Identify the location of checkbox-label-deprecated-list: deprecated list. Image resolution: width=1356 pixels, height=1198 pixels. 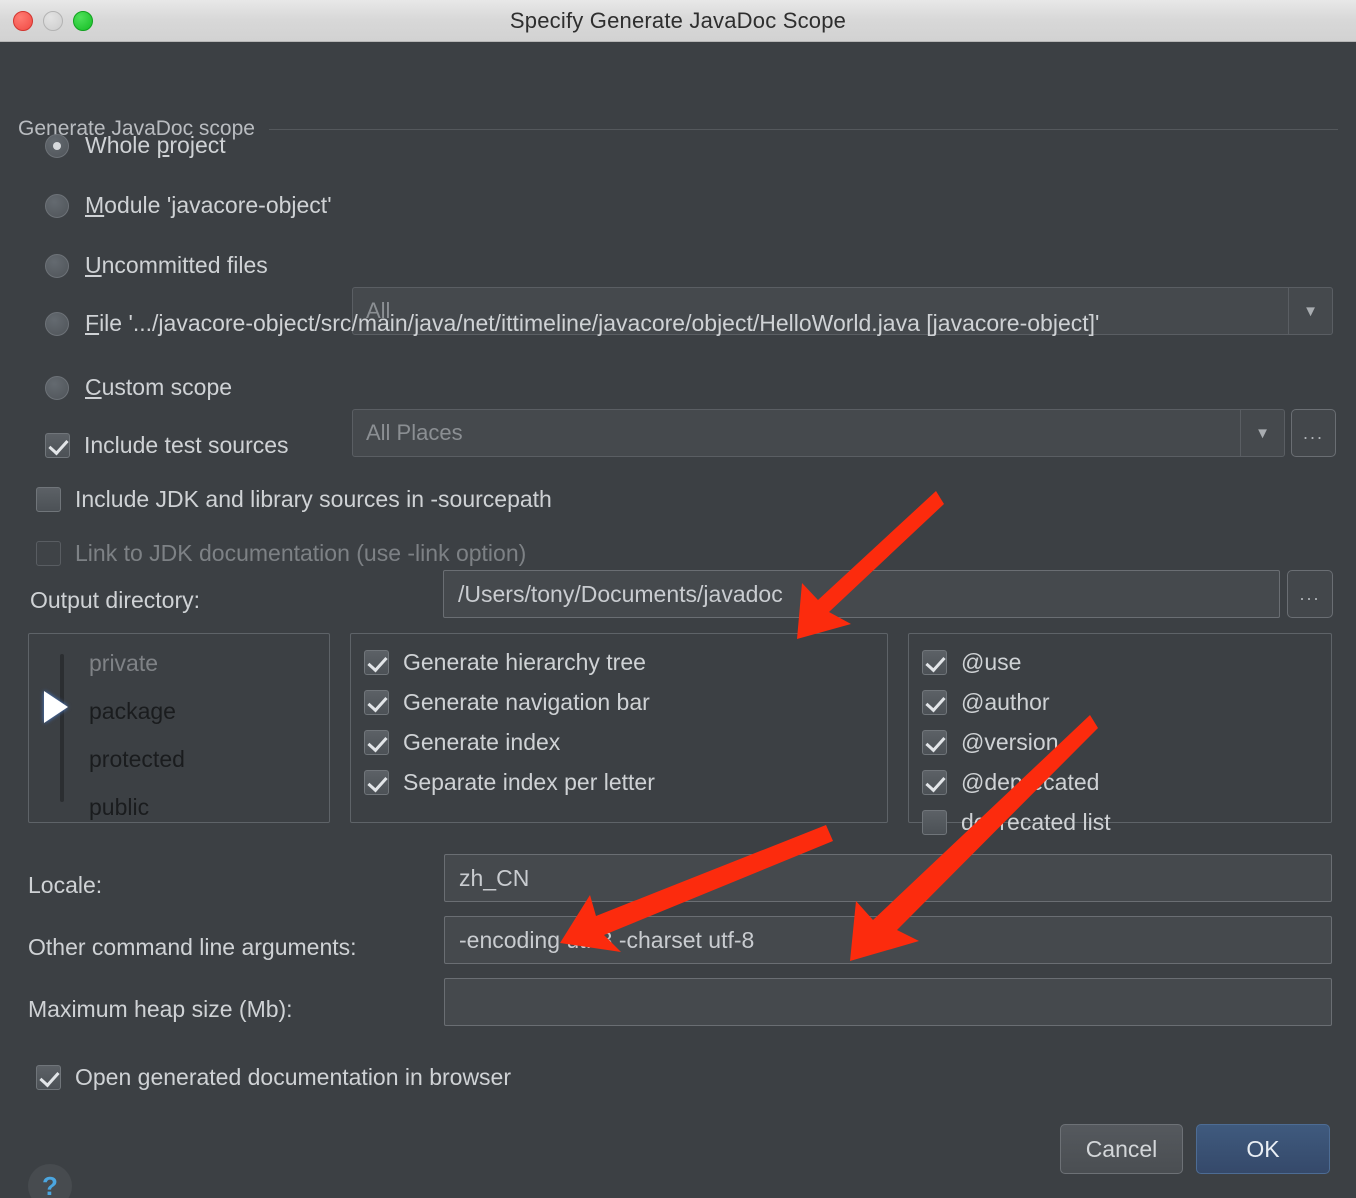
(1036, 822).